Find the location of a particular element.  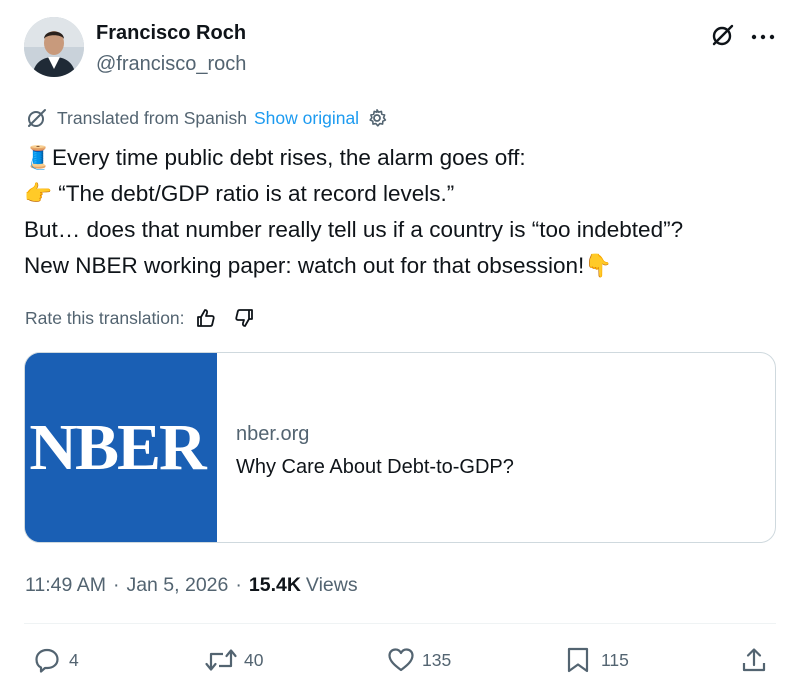

card-domain: nber.org is located at coordinates (273, 434).